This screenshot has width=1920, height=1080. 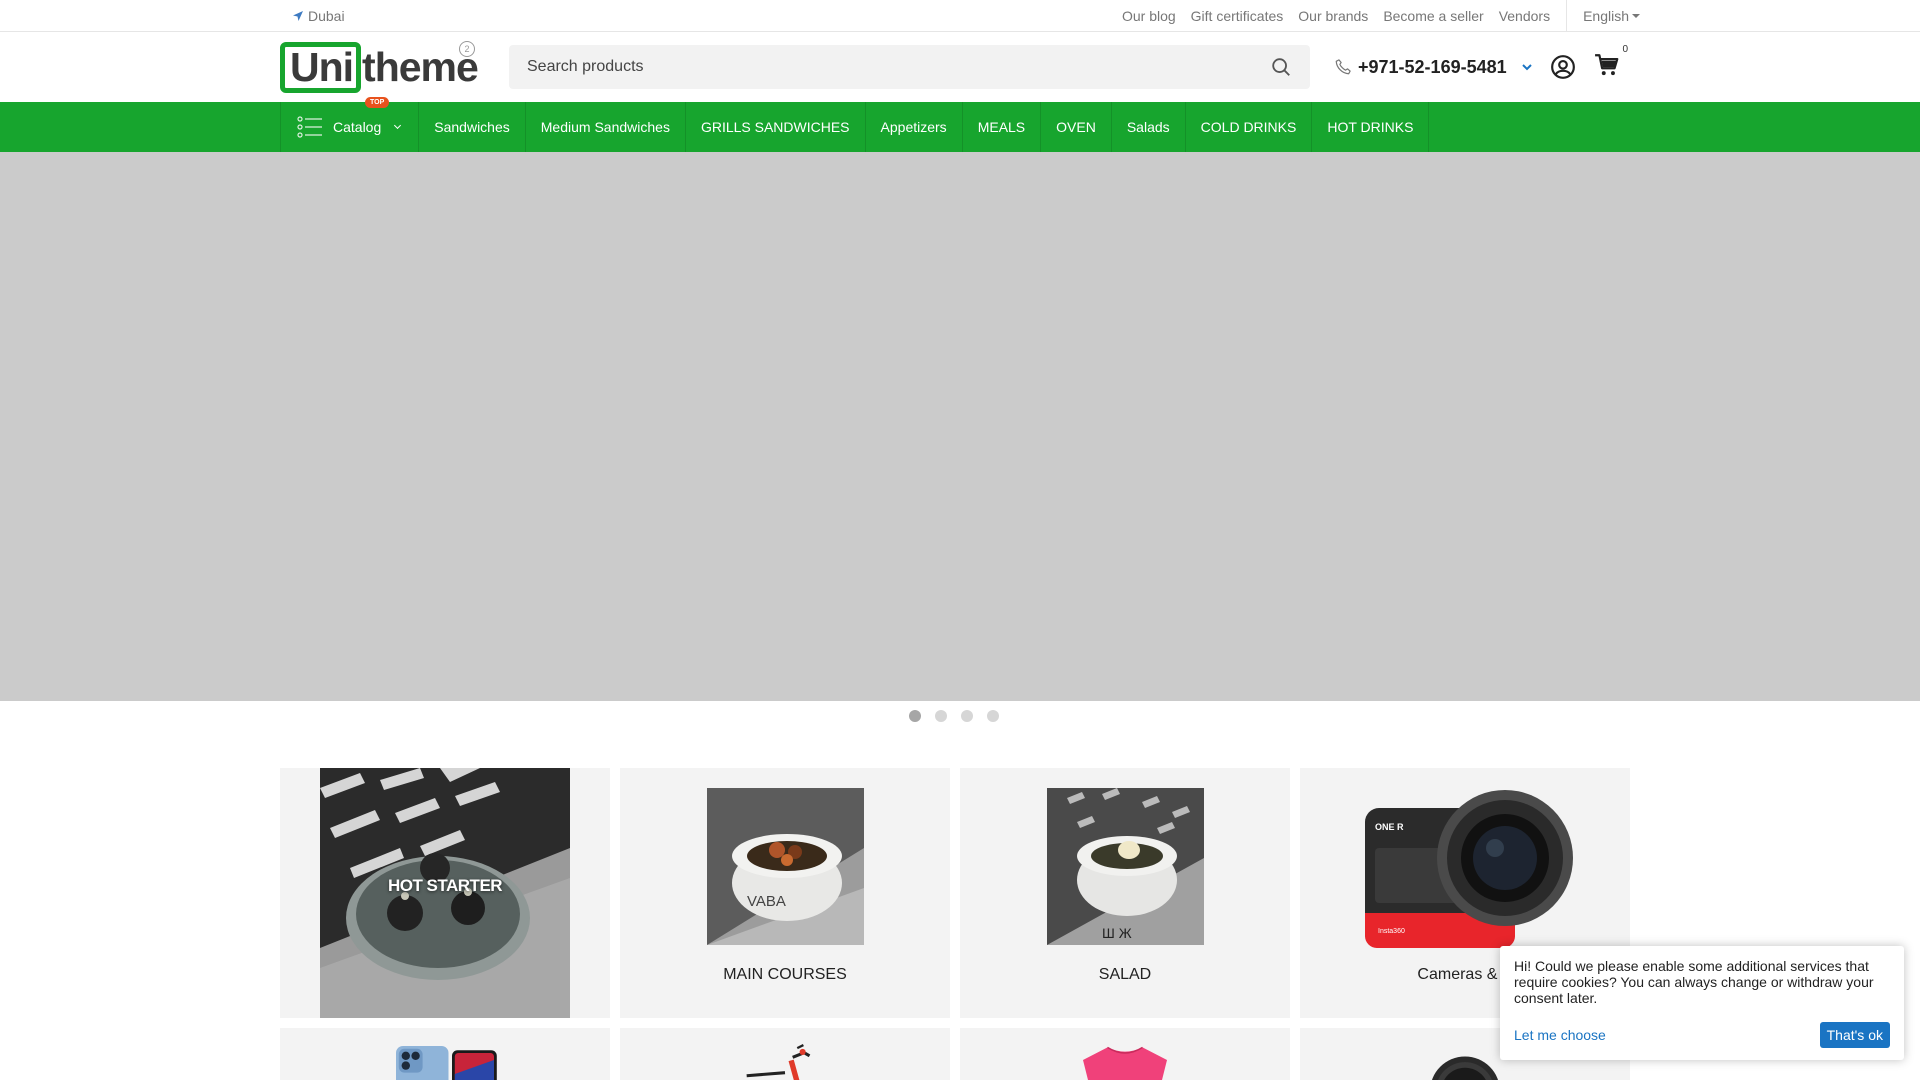 I want to click on language-selector: English, so click(x=1603, y=16).